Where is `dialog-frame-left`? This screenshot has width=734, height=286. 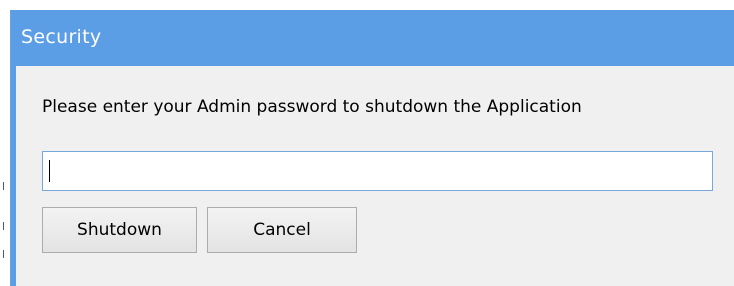 dialog-frame-left is located at coordinates (13, 176).